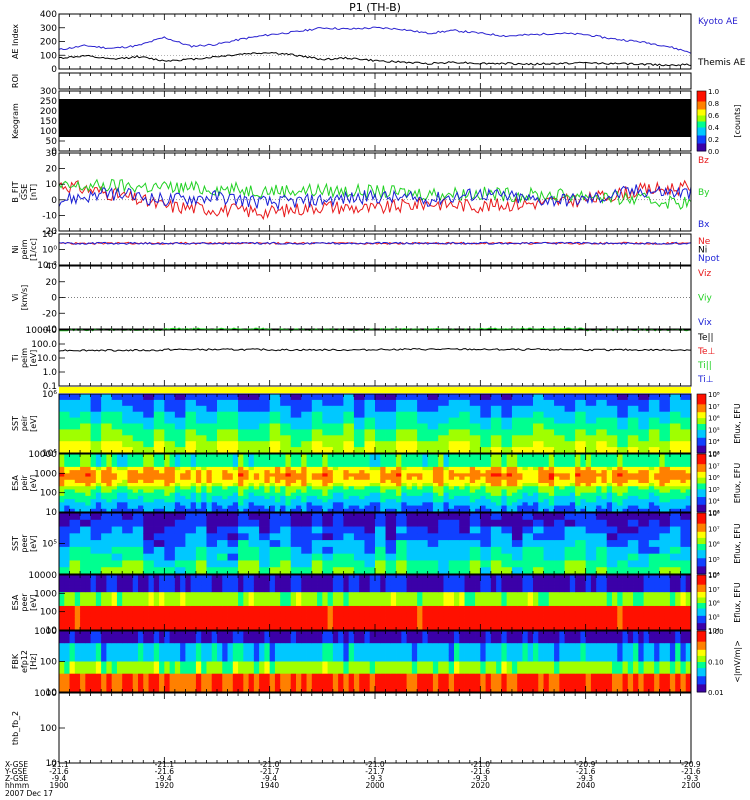  Describe the element at coordinates (714, 395) in the screenshot. I see `panel-sst1-colorbar-tick: 10⁸` at that location.